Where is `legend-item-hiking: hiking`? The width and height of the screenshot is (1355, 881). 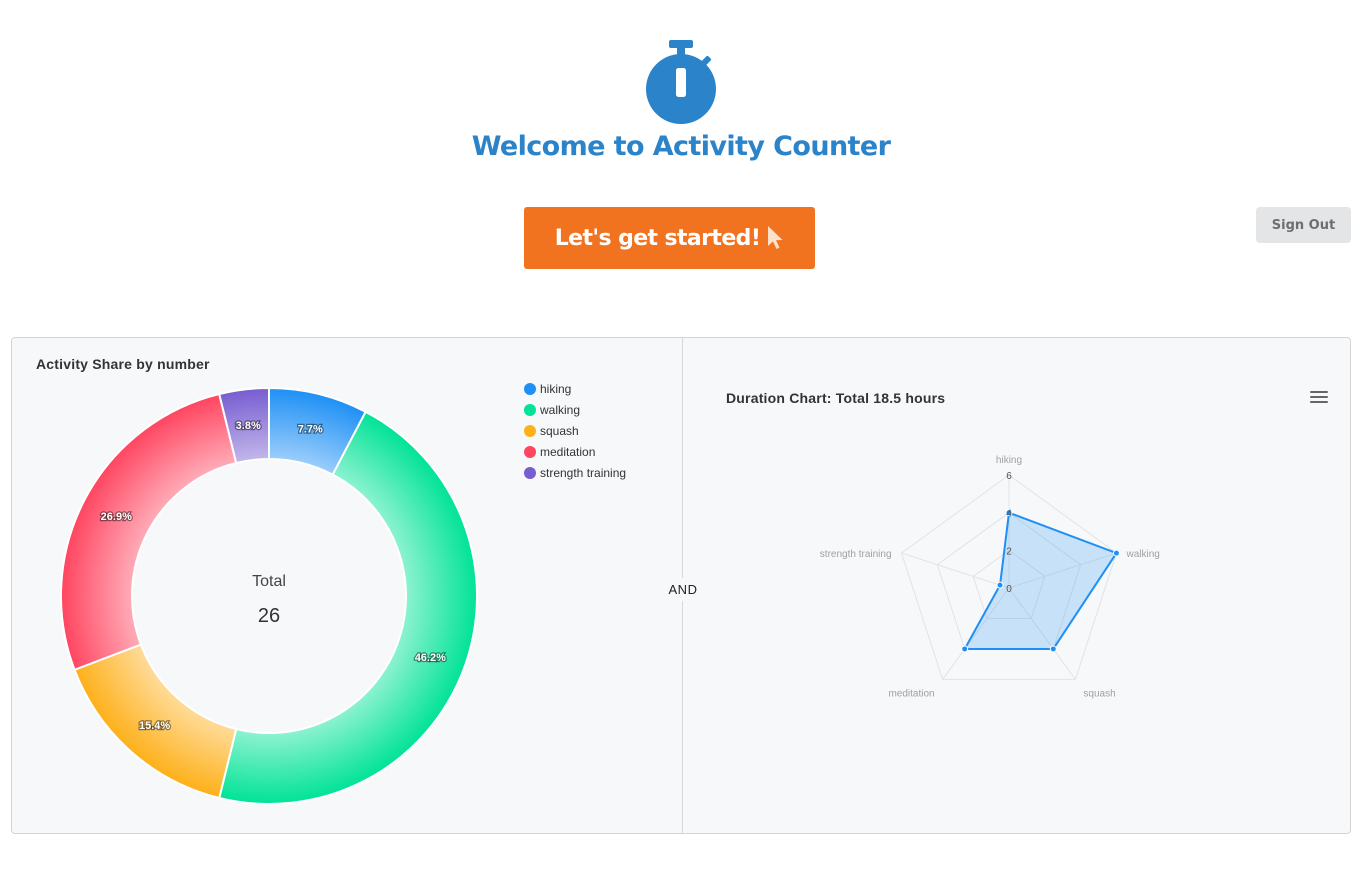 legend-item-hiking: hiking is located at coordinates (575, 388).